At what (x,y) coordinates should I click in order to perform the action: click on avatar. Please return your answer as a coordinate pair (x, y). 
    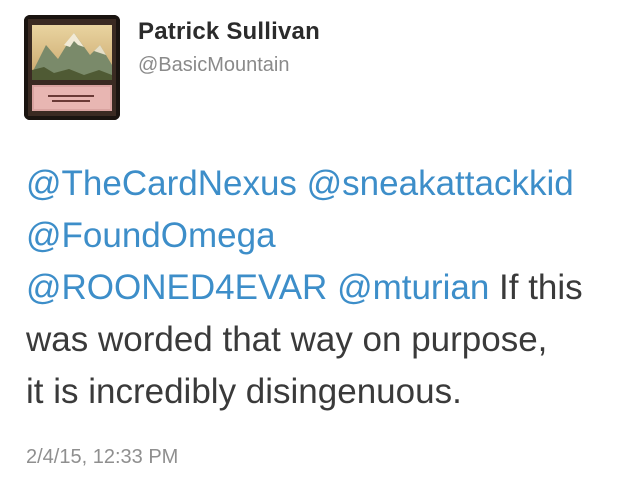
    Looking at the image, I should click on (72, 67).